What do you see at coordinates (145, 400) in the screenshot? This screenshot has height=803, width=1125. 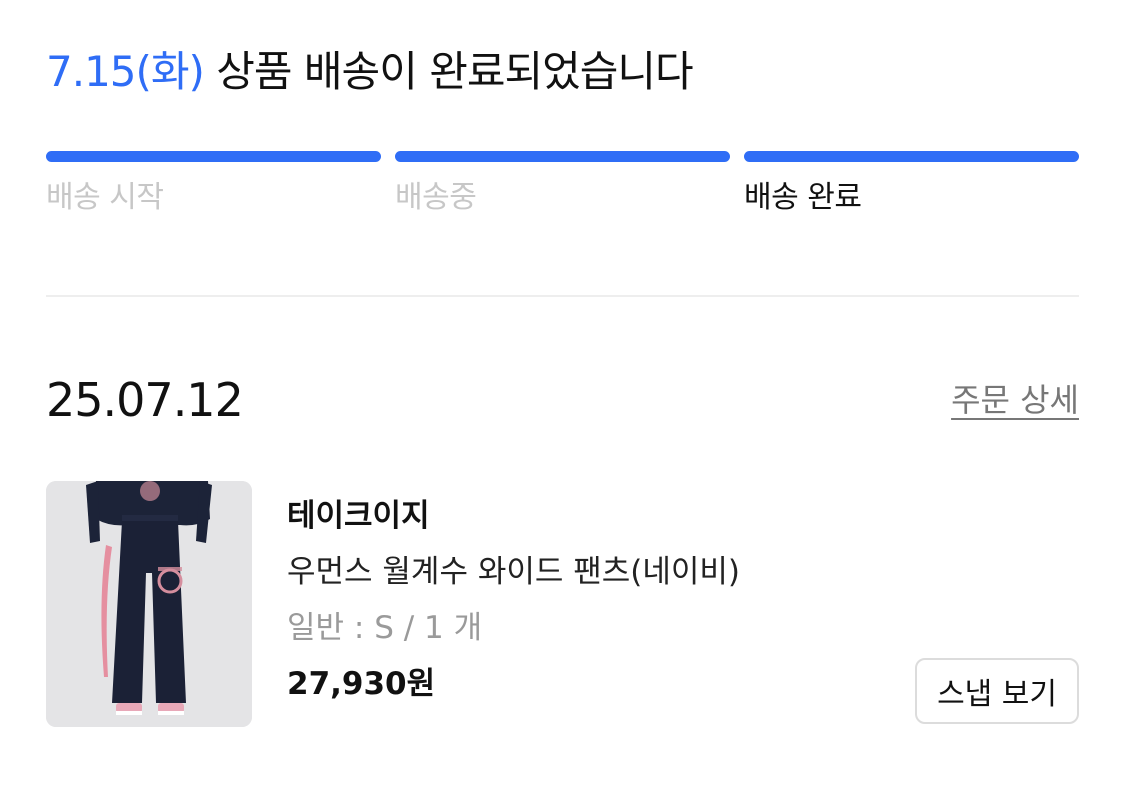 I see `order-date: 25.07.12` at bounding box center [145, 400].